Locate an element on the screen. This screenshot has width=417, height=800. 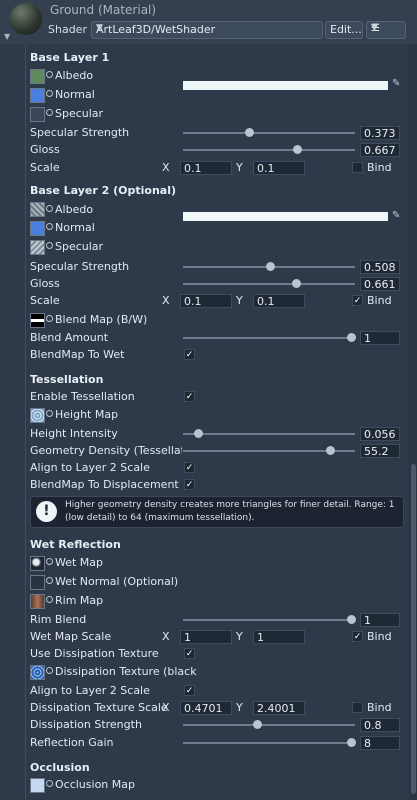
rim-blend-slider is located at coordinates (269, 619).